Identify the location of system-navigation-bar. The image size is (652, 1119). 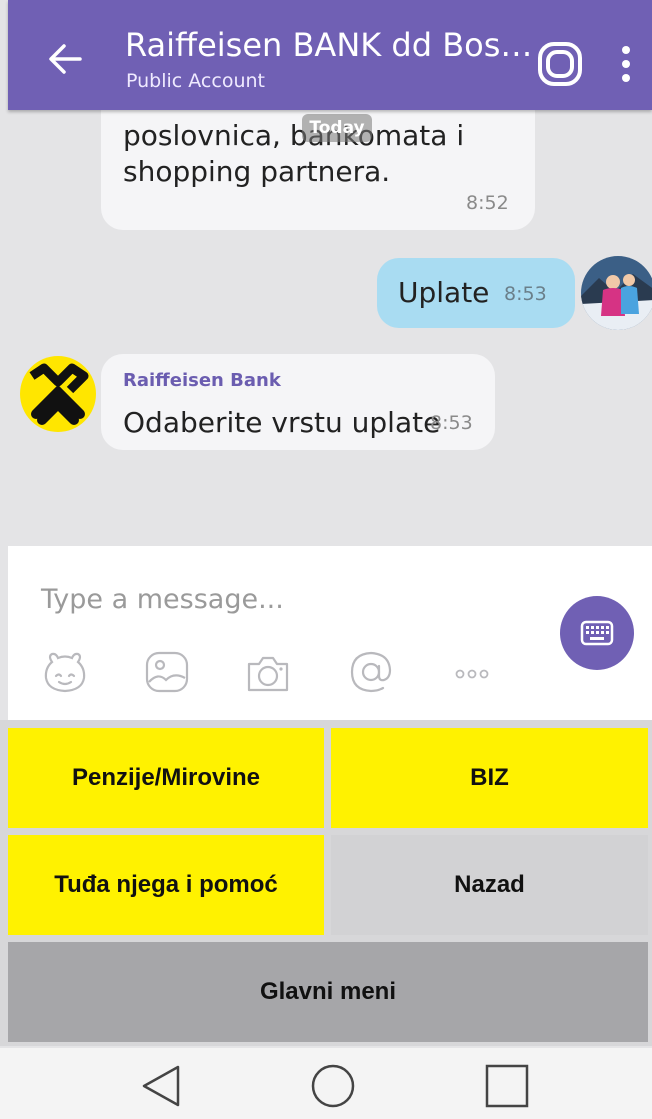
(326, 1083).